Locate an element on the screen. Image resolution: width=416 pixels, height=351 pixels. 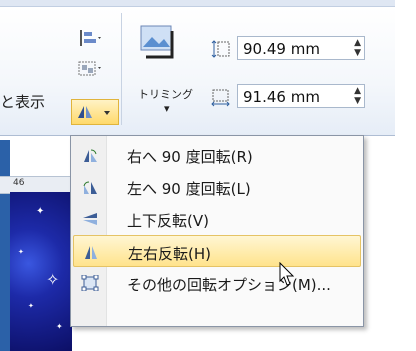
width-icon is located at coordinates (221, 99).